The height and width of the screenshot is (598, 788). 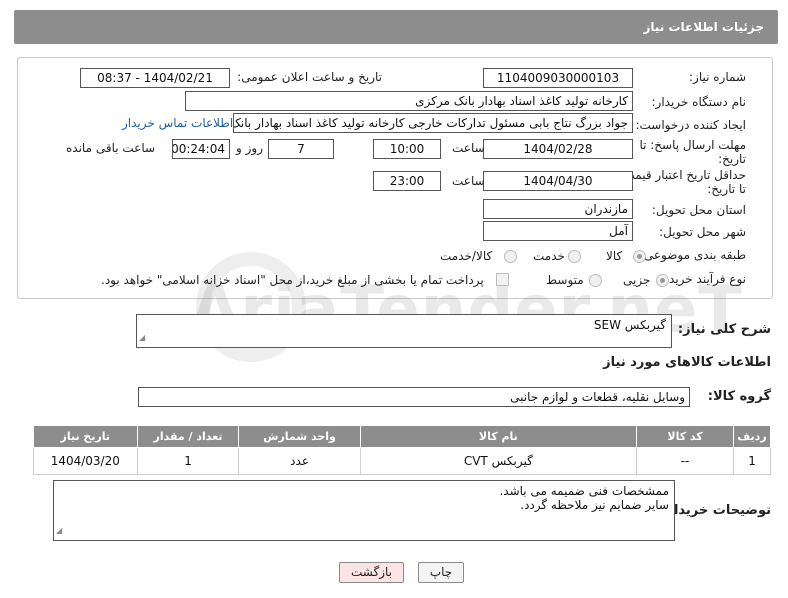 I want to click on cell-unit: عدد, so click(x=299, y=461).